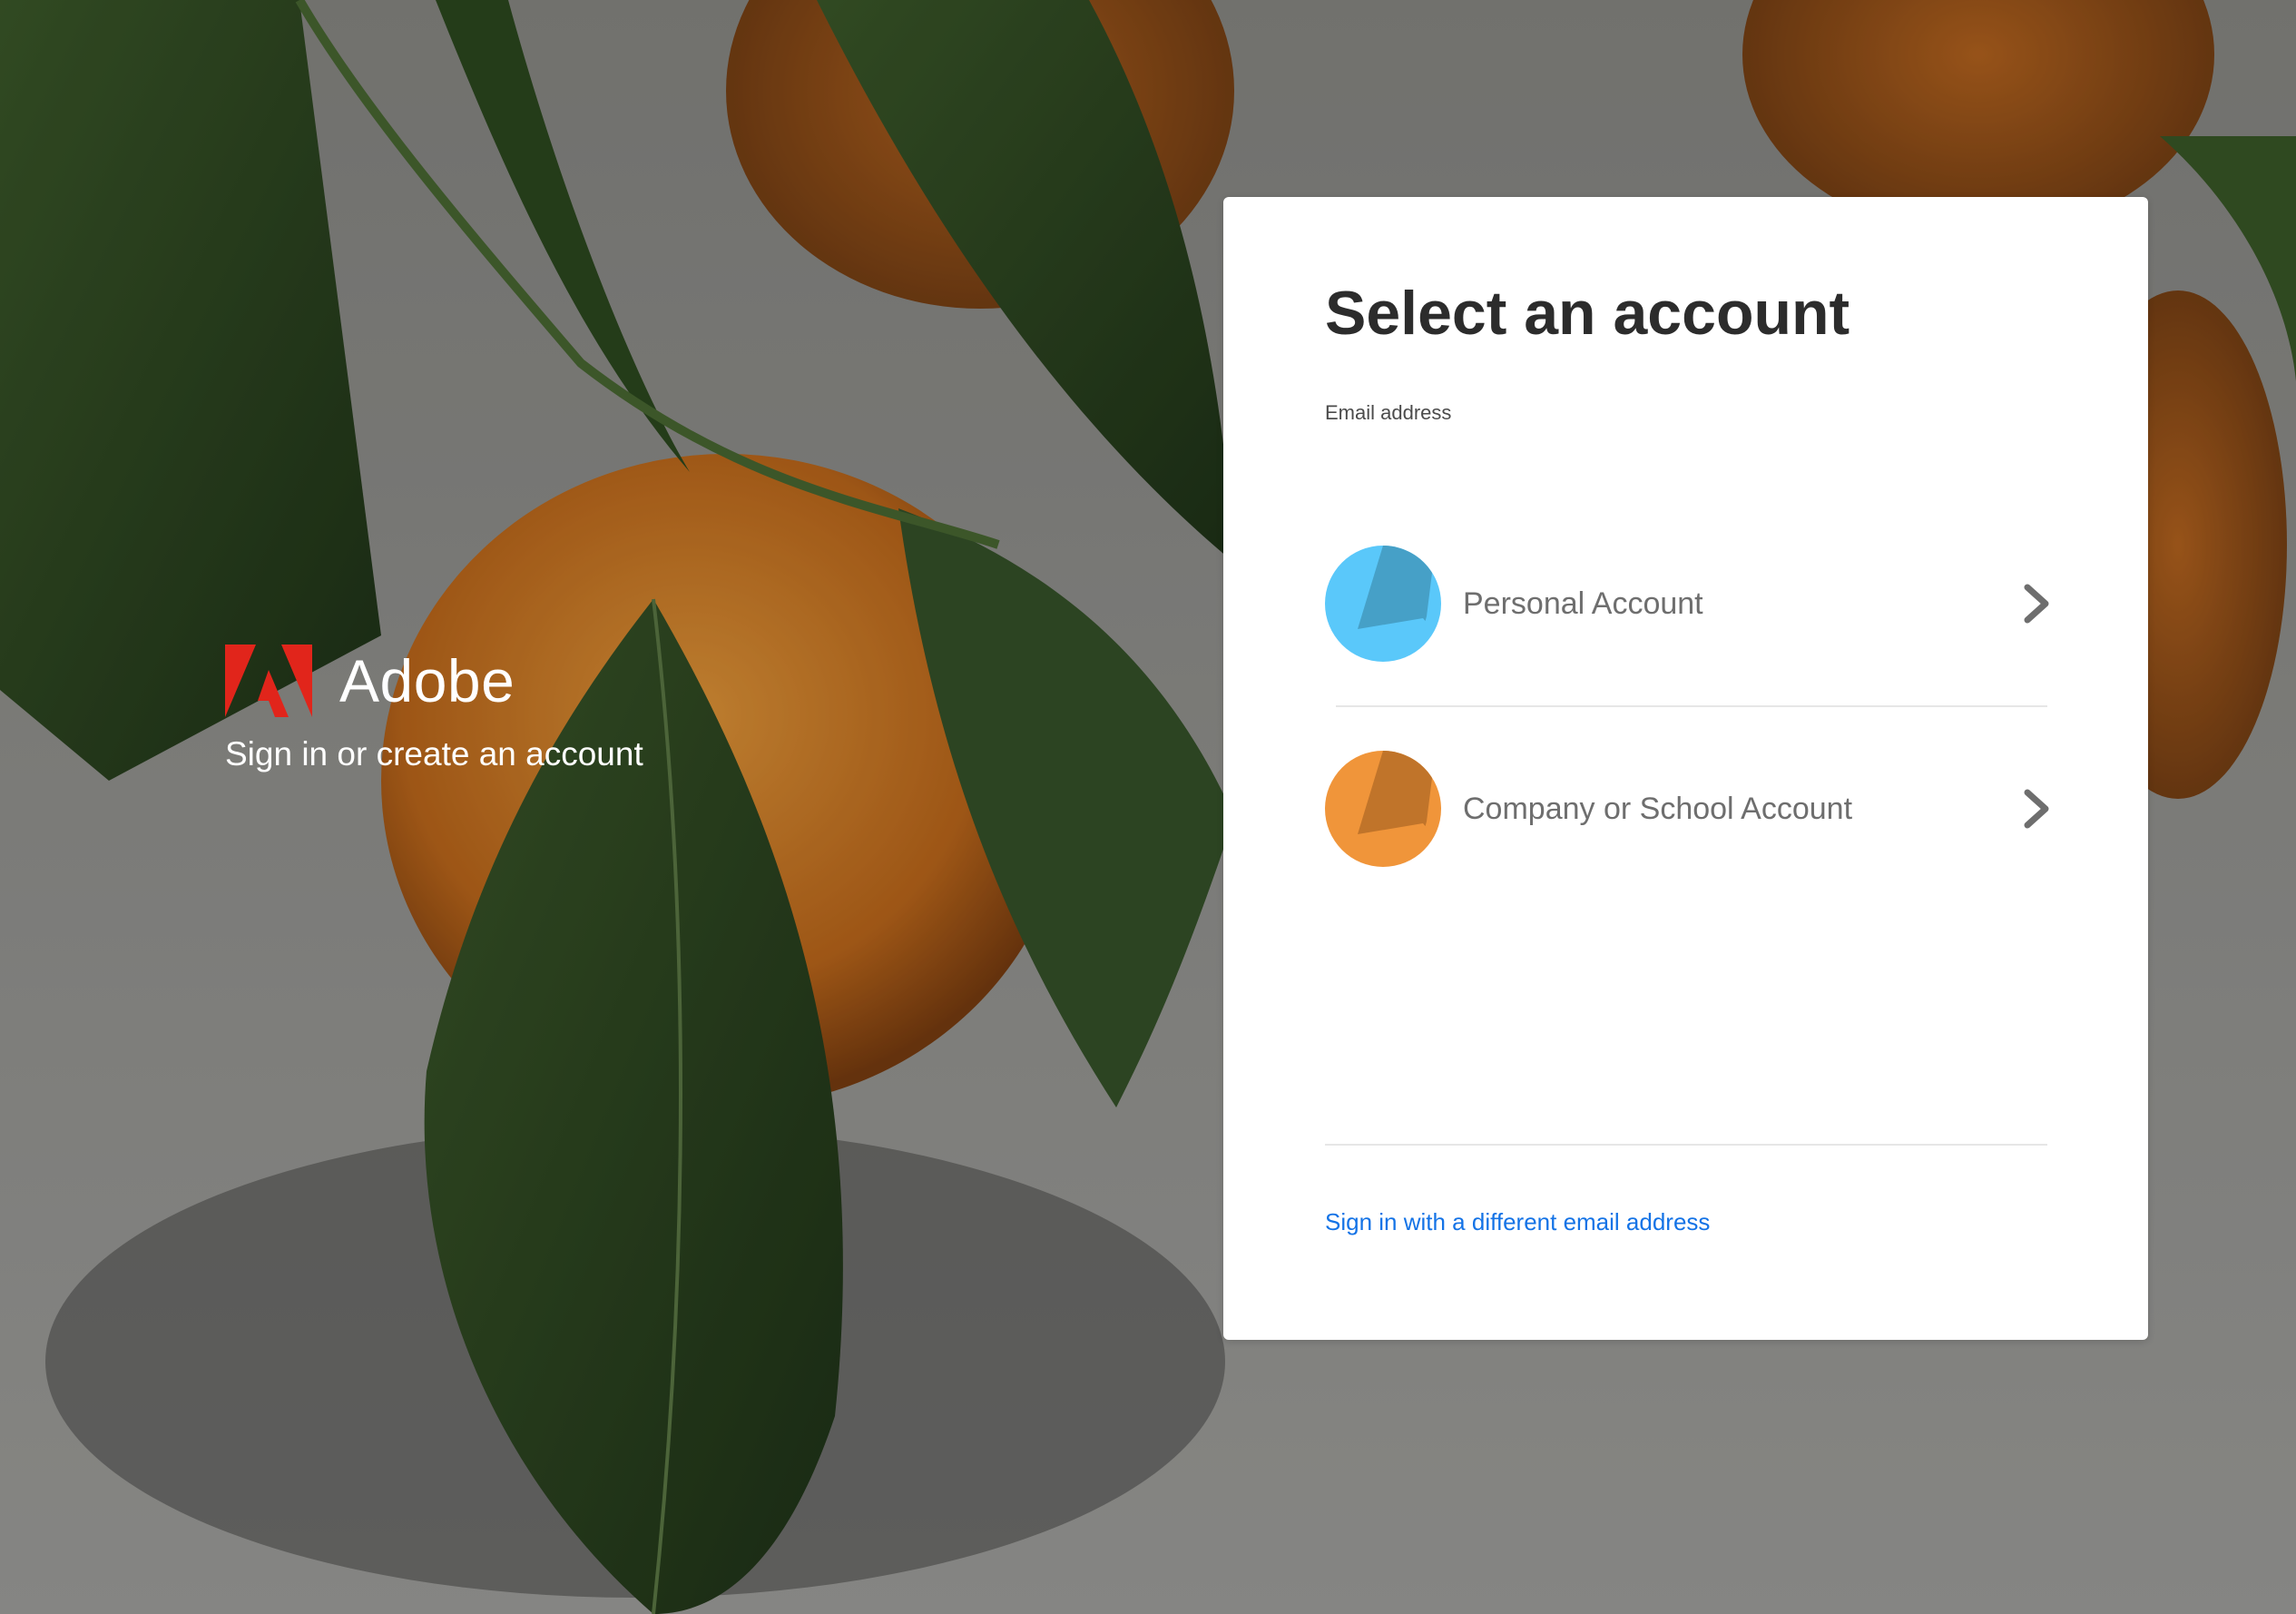 Image resolution: width=2296 pixels, height=1614 pixels. Describe the element at coordinates (1383, 809) in the screenshot. I see `company-account-avatar-icon` at that location.